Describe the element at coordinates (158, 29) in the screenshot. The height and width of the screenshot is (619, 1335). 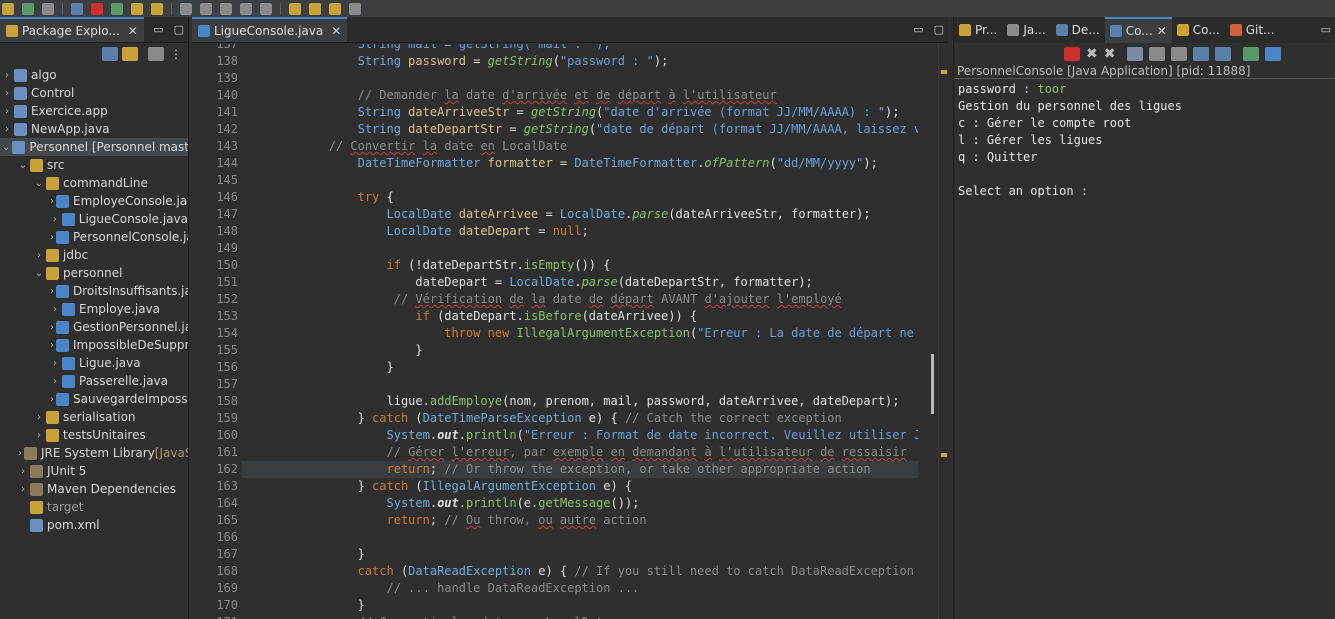
I see `minimize-icon: ▭` at that location.